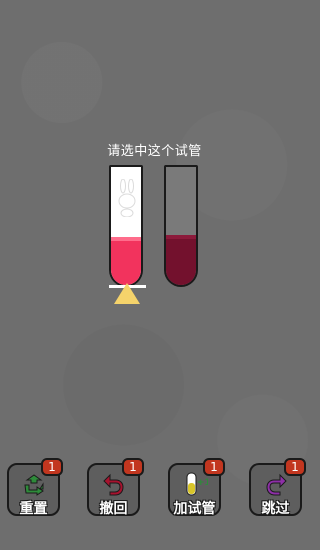  I want to click on prompt-text: 请选中这个试管, so click(154, 151).